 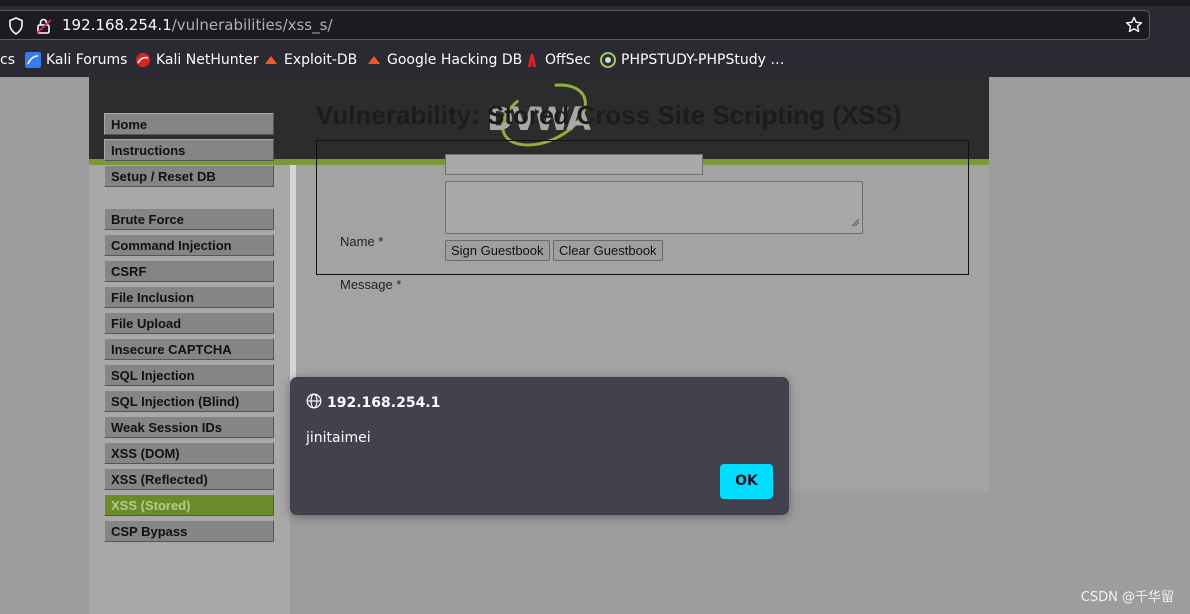 I want to click on alert-dialog: 192.168.254.1 jinitaimei OK, so click(x=539, y=446).